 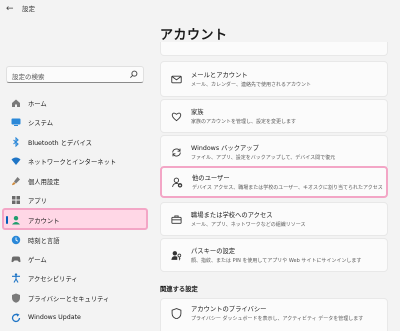 I want to click on apps-icon, so click(x=16, y=200).